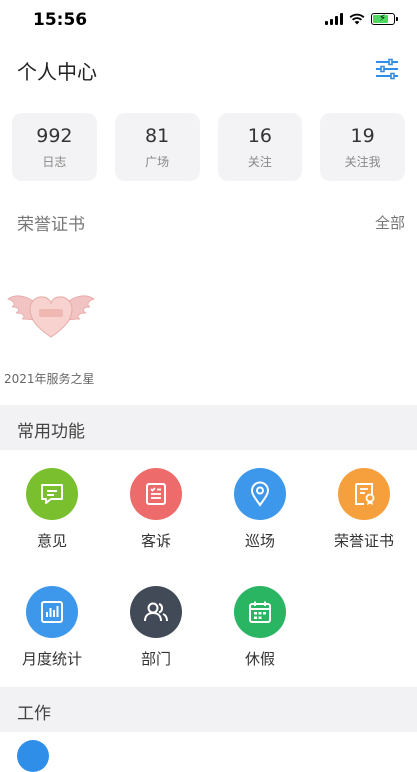 The width and height of the screenshot is (417, 772). Describe the element at coordinates (155, 659) in the screenshot. I see `function-label: 部门` at that location.